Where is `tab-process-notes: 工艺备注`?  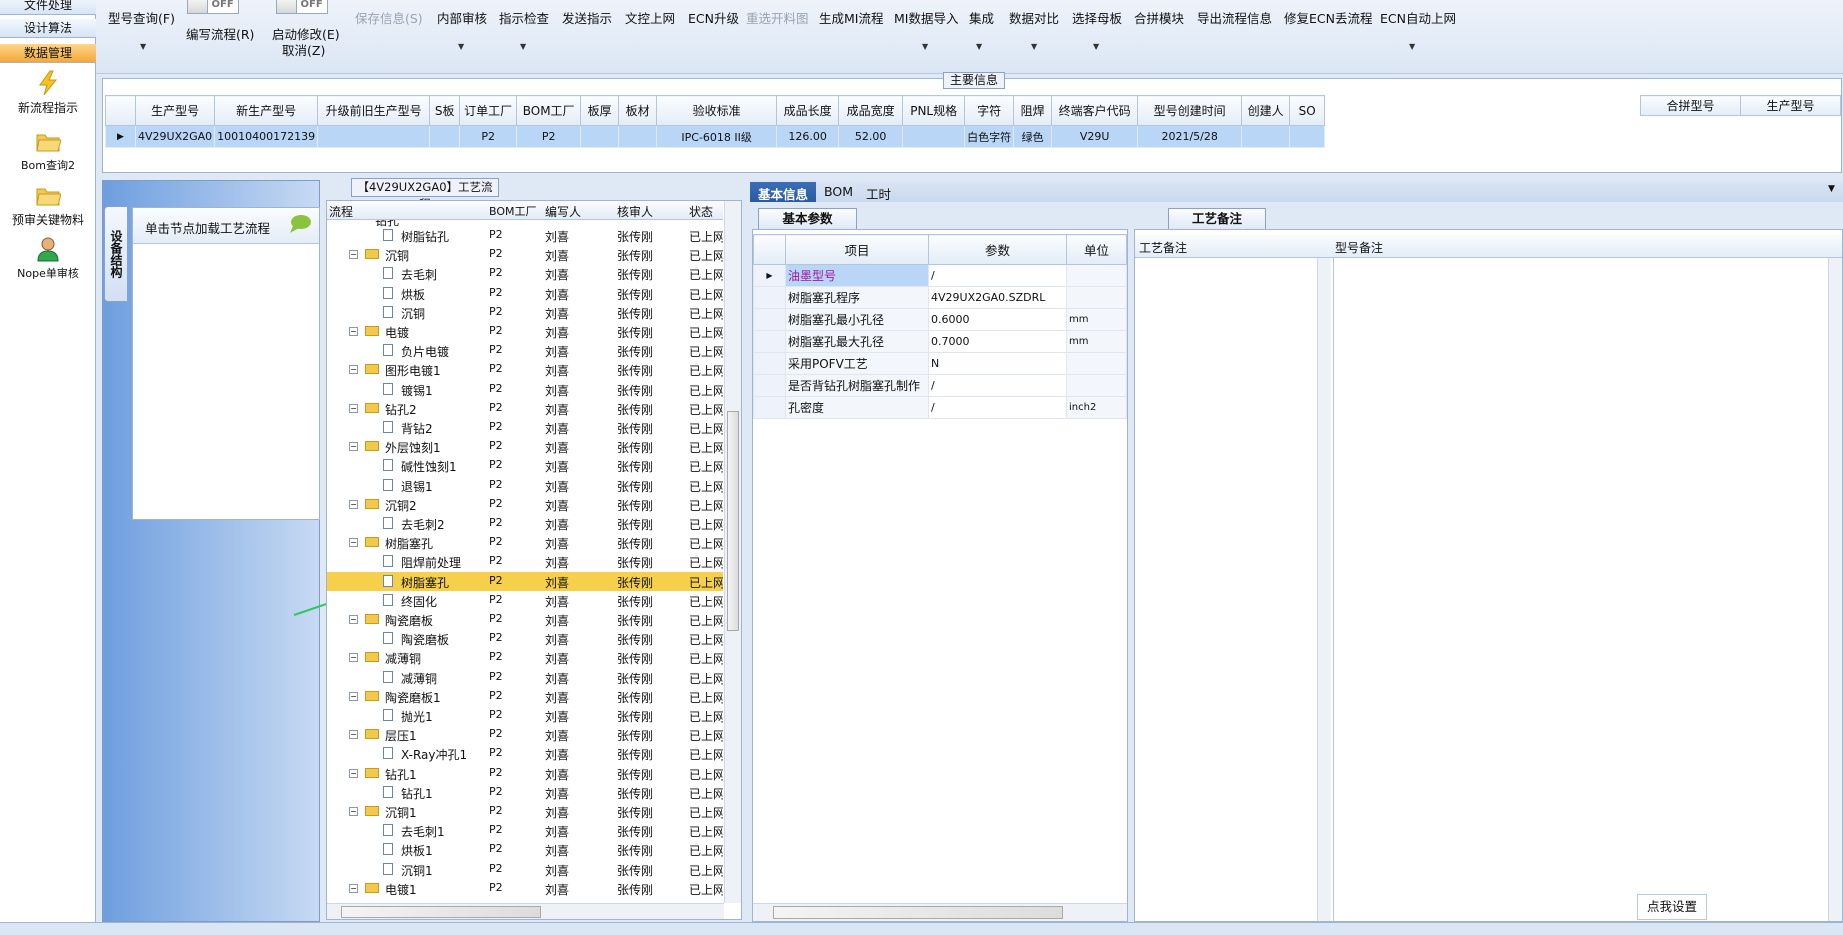
tab-process-notes: 工艺备注 is located at coordinates (1217, 218).